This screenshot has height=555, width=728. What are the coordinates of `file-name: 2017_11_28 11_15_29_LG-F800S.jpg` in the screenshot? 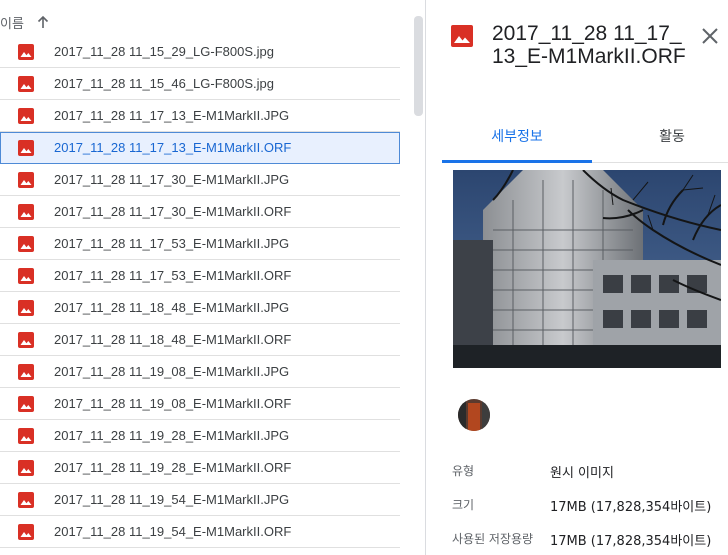 It's located at (164, 51).